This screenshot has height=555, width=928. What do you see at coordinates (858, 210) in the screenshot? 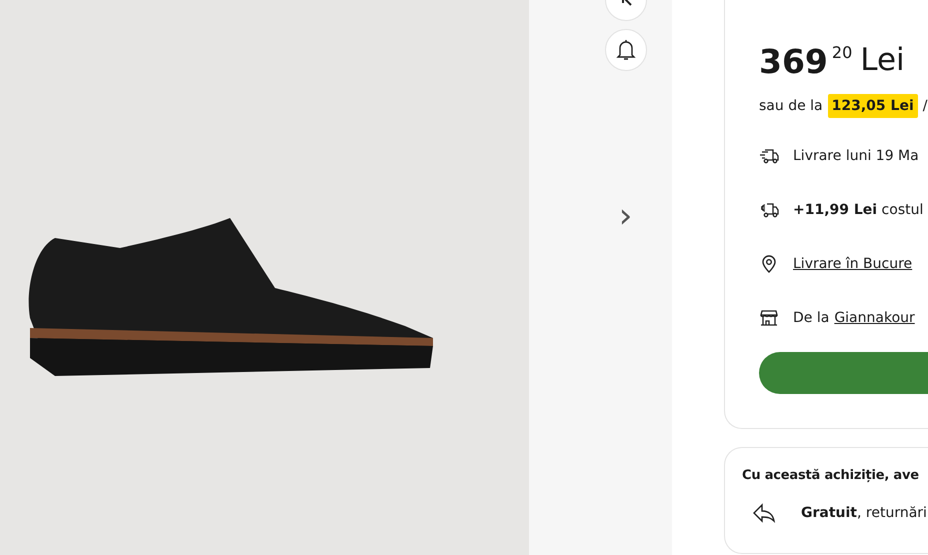
I see `delivery-text: +11,99 Lei costul` at bounding box center [858, 210].